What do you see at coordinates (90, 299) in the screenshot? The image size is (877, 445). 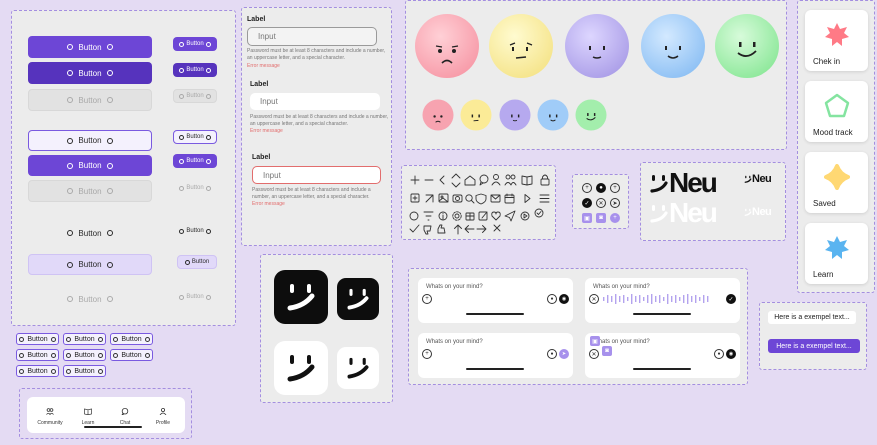 I see `ghost-button-disabled: Button` at bounding box center [90, 299].